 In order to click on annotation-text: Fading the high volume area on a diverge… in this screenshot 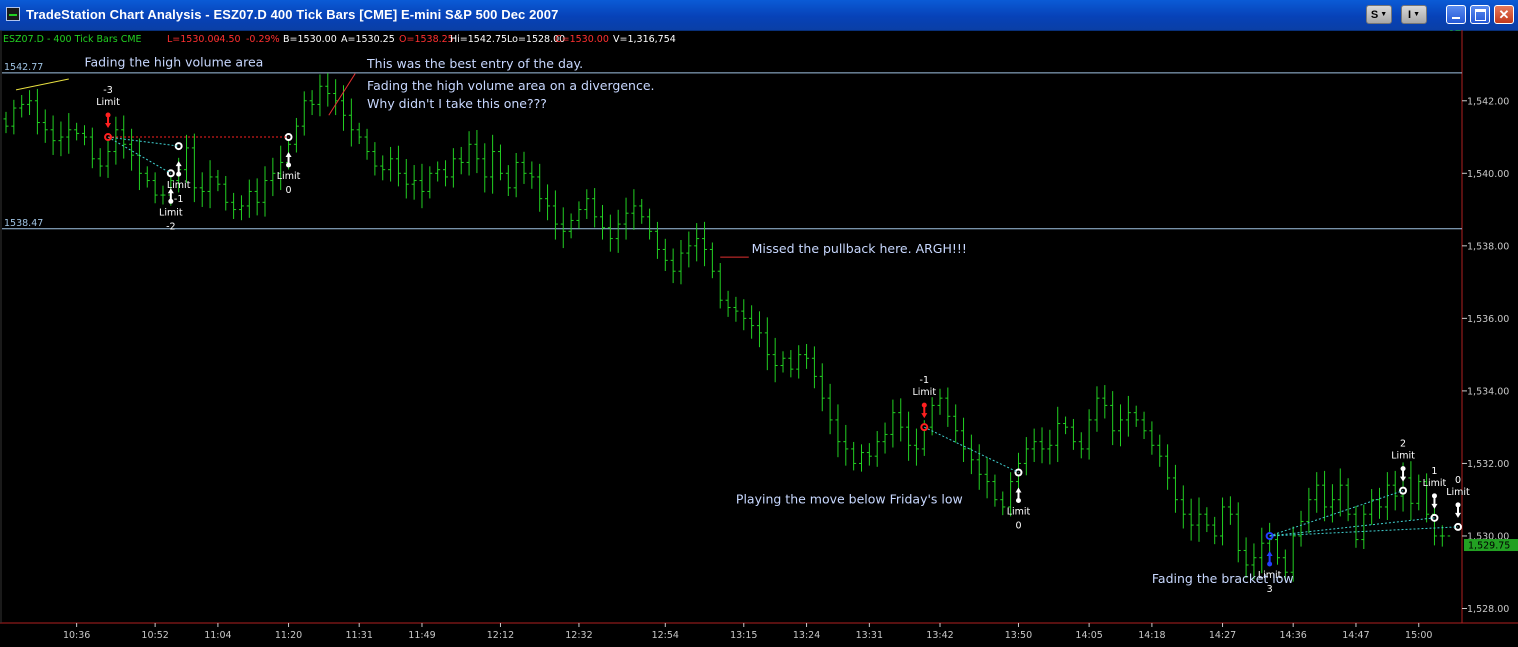, I will do `click(510, 85)`.